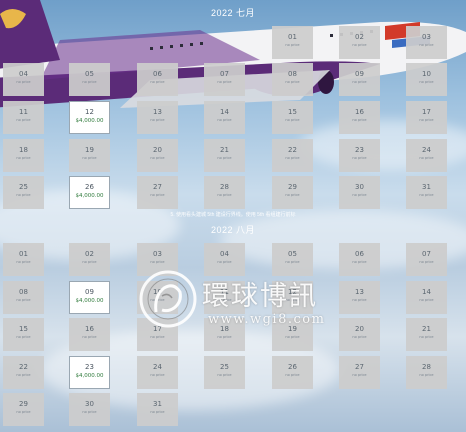 The image size is (466, 432). Describe the element at coordinates (157, 117) in the screenshot. I see `calendar-day: 13 no price` at that location.